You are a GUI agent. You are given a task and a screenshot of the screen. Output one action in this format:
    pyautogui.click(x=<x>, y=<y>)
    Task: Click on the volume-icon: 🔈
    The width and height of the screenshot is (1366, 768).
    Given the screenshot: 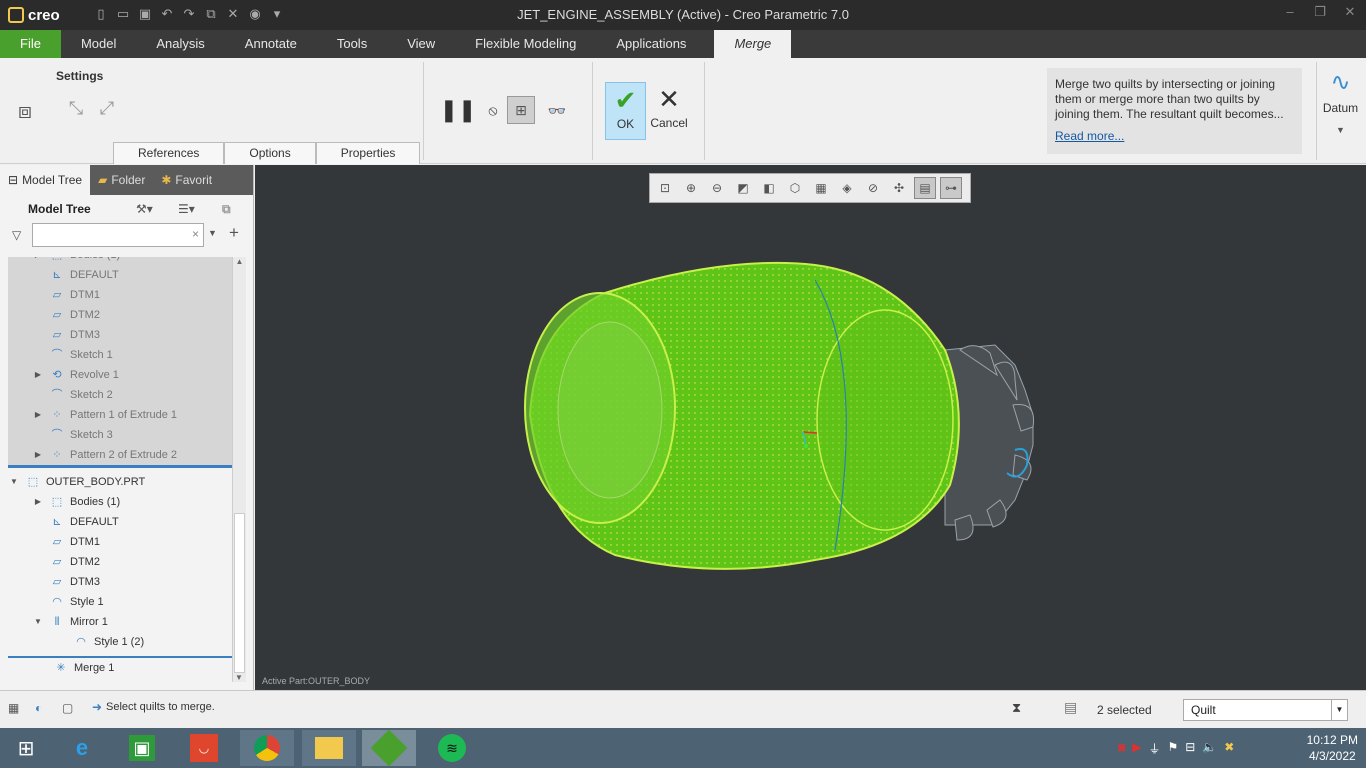 What is the action you would take?
    pyautogui.click(x=1209, y=748)
    